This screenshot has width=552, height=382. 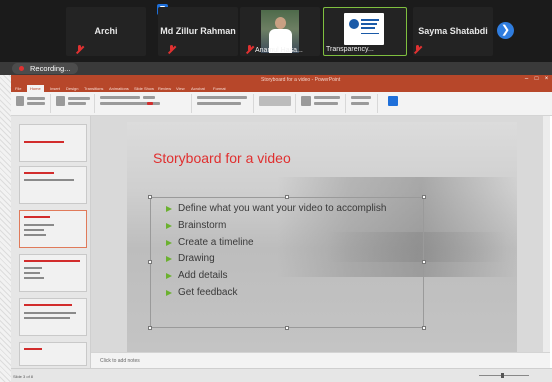 I want to click on participant-tile-zillur: Md Zillur Rahman, so click(x=198, y=31).